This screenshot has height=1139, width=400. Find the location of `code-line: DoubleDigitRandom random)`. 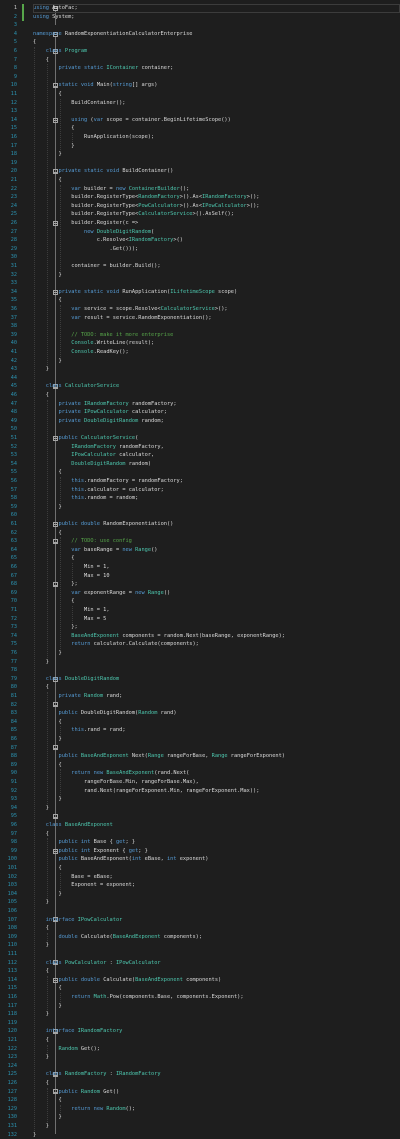

code-line: DoubleDigitRandom random) is located at coordinates (92, 464).